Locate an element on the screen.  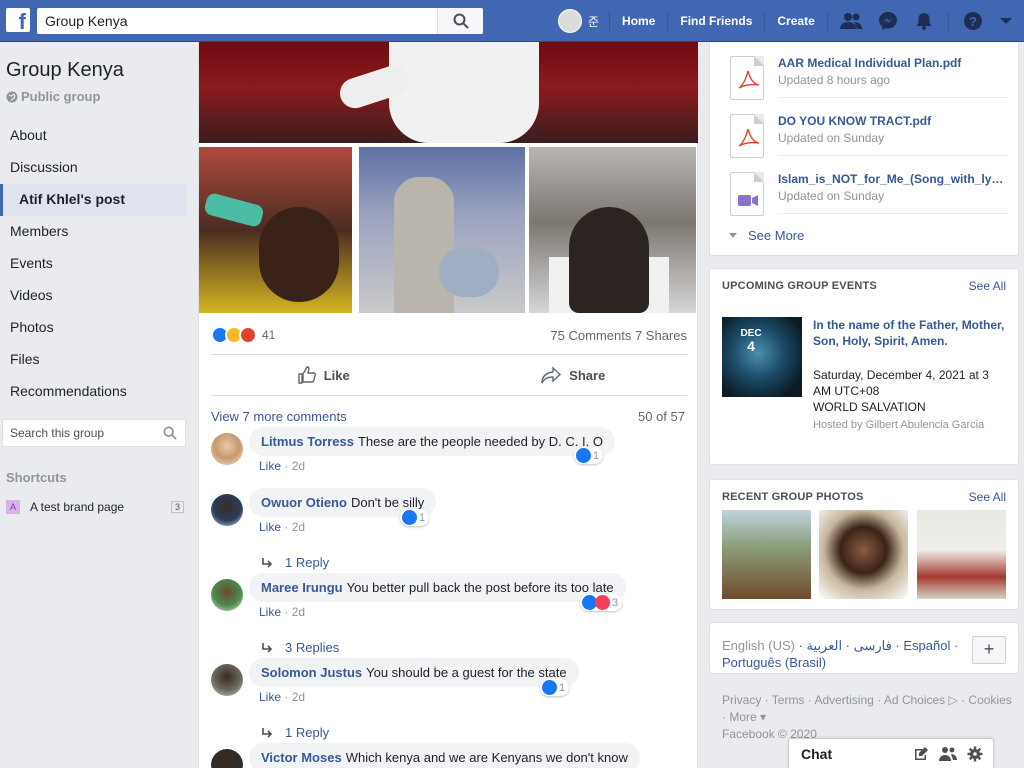
menu-item-events: Events is located at coordinates (96, 264).